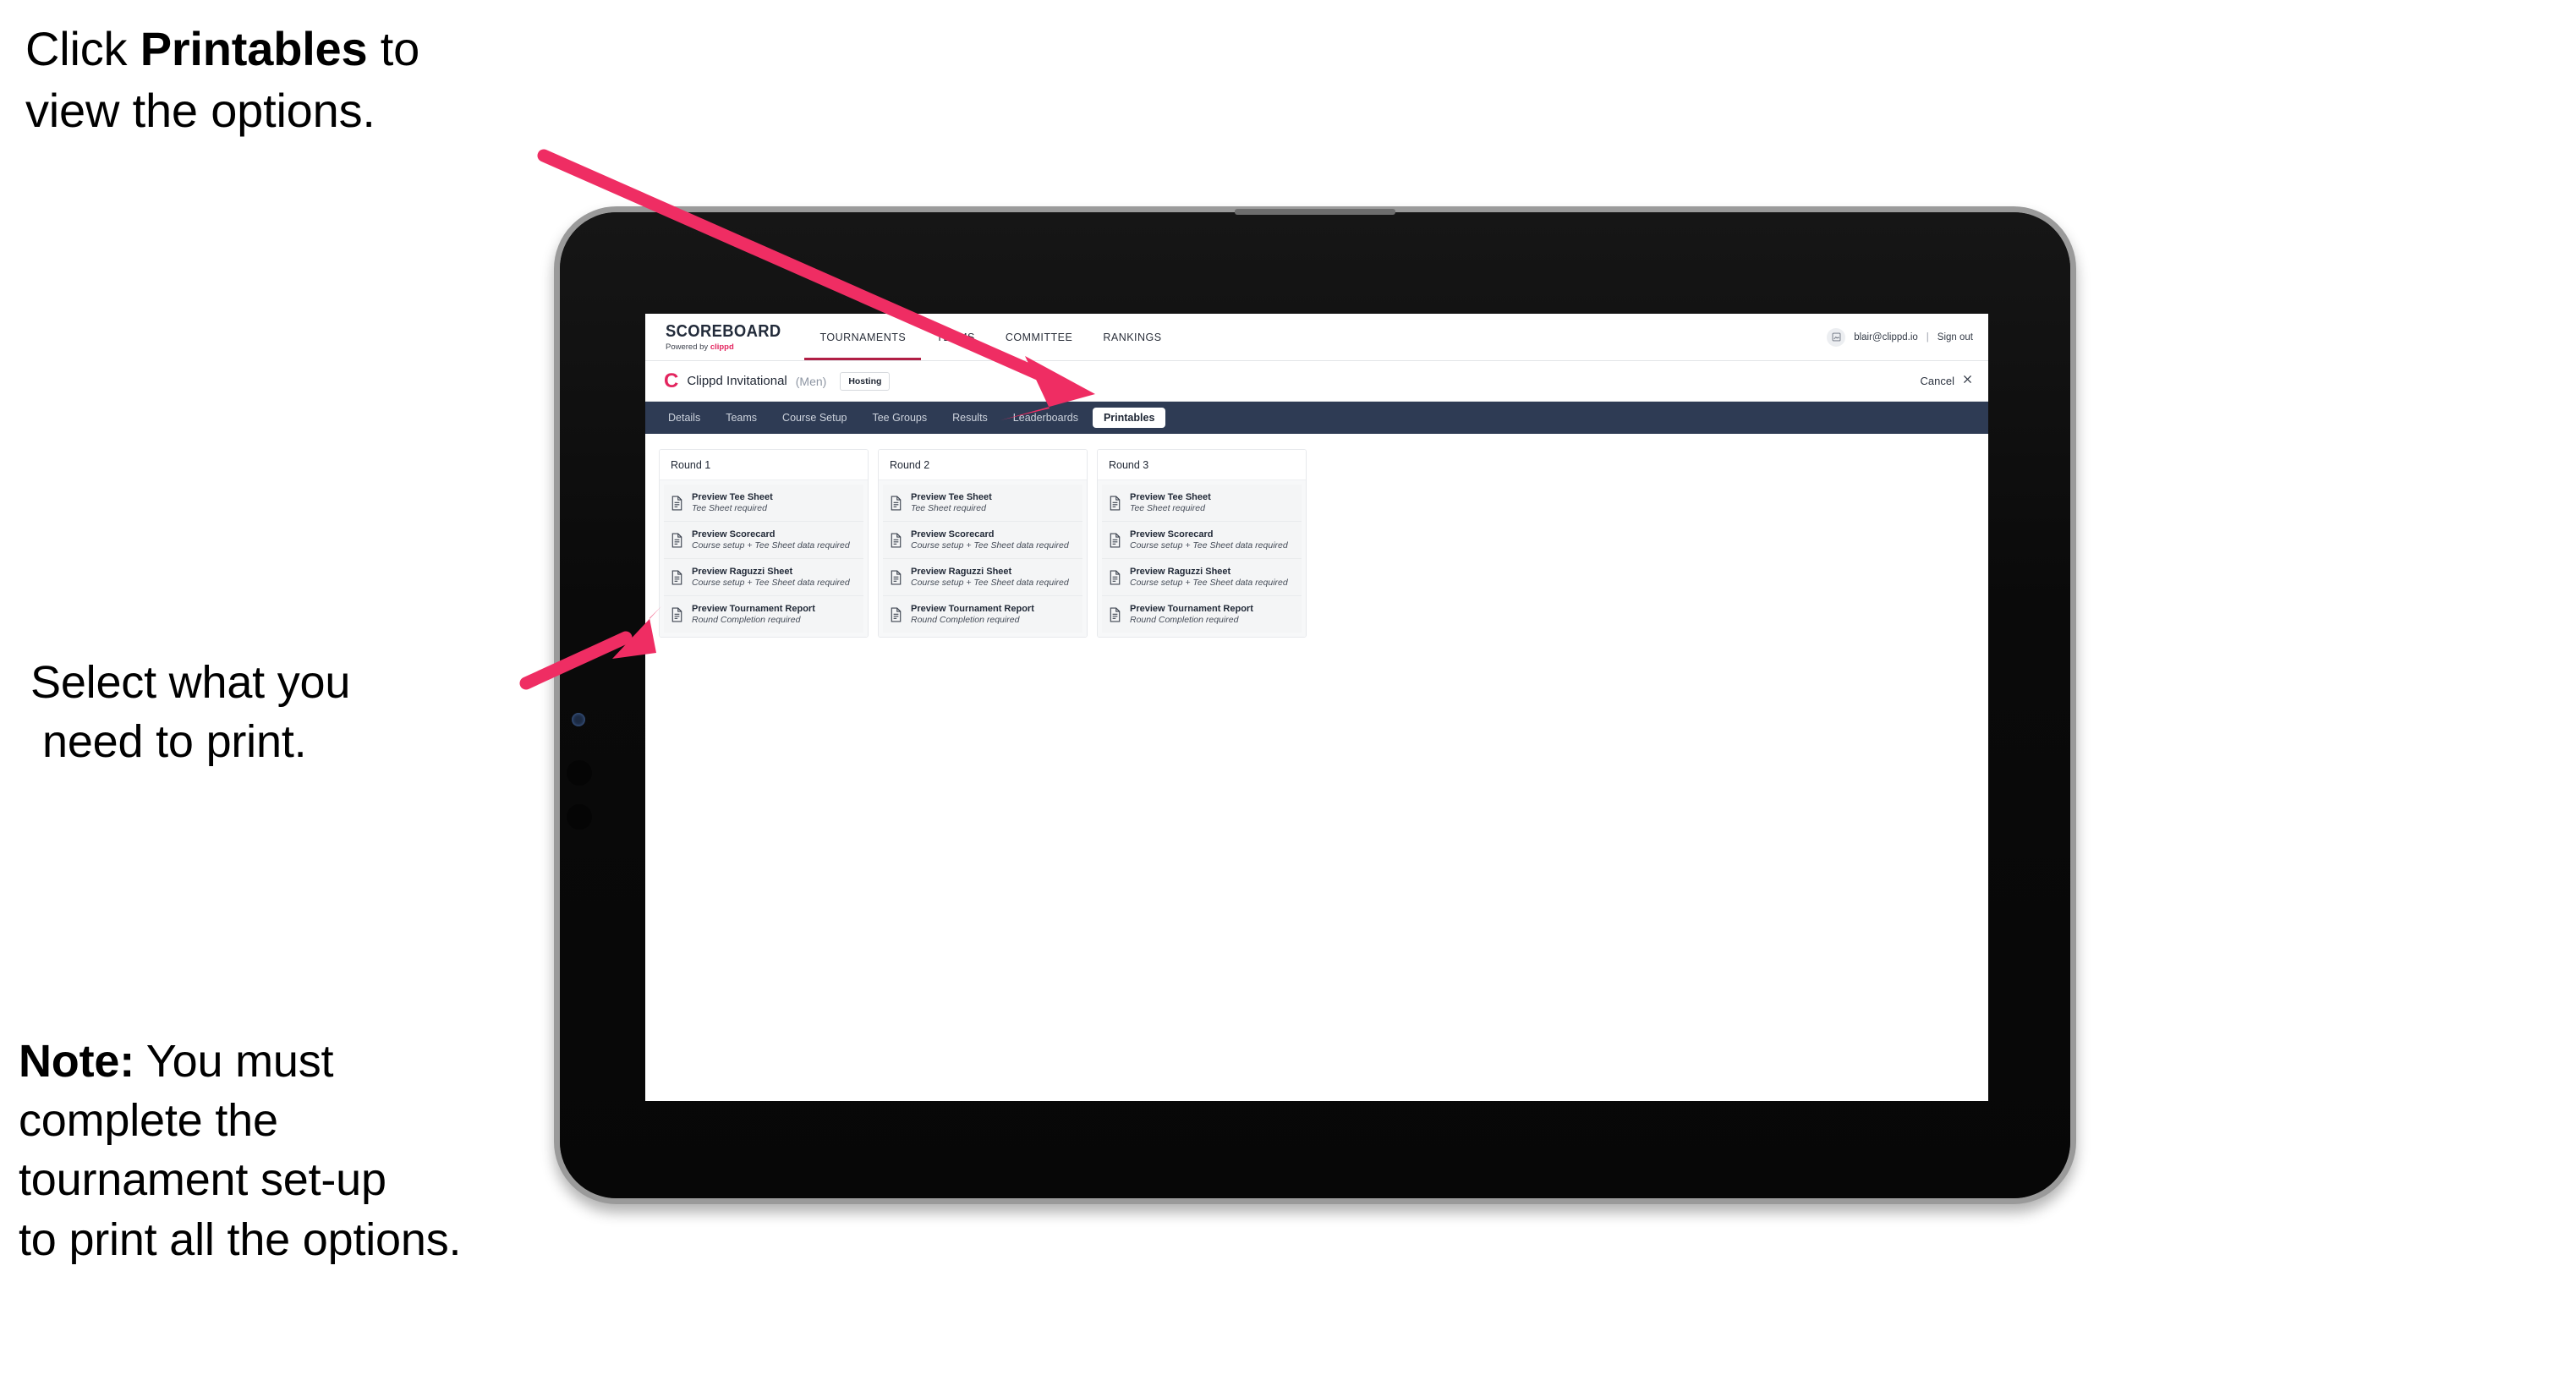 This screenshot has height=1386, width=2576. Describe the element at coordinates (579, 817) in the screenshot. I see `hardware-button-bottom` at that location.